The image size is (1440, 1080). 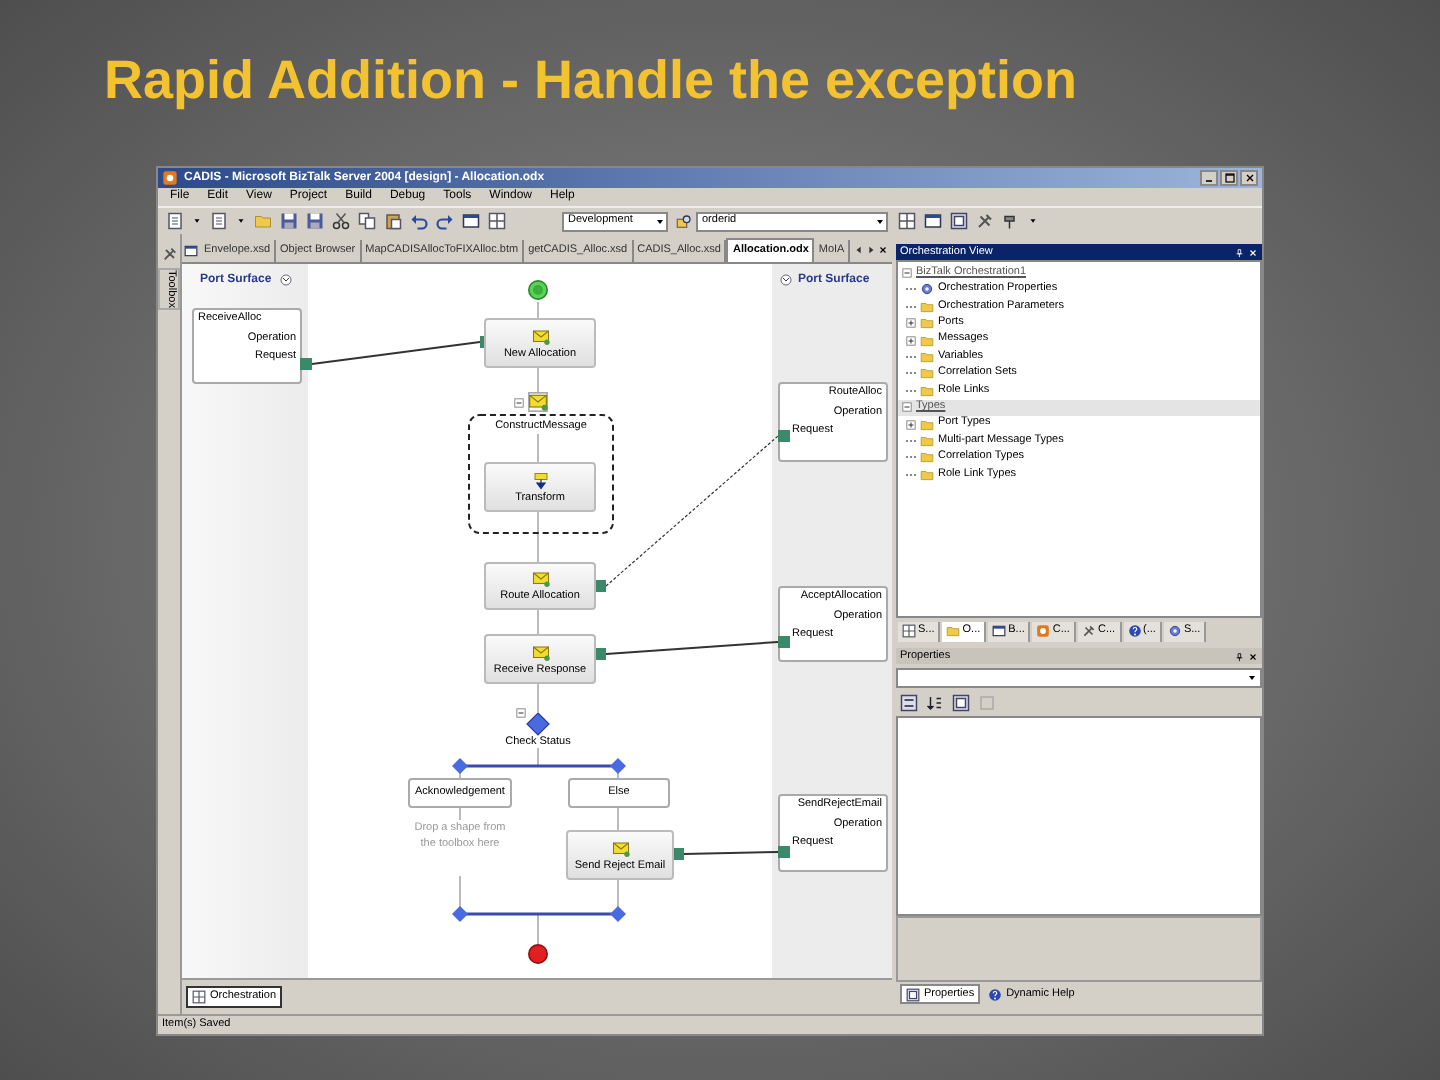 I want to click on document-icon, so click(x=191, y=251).